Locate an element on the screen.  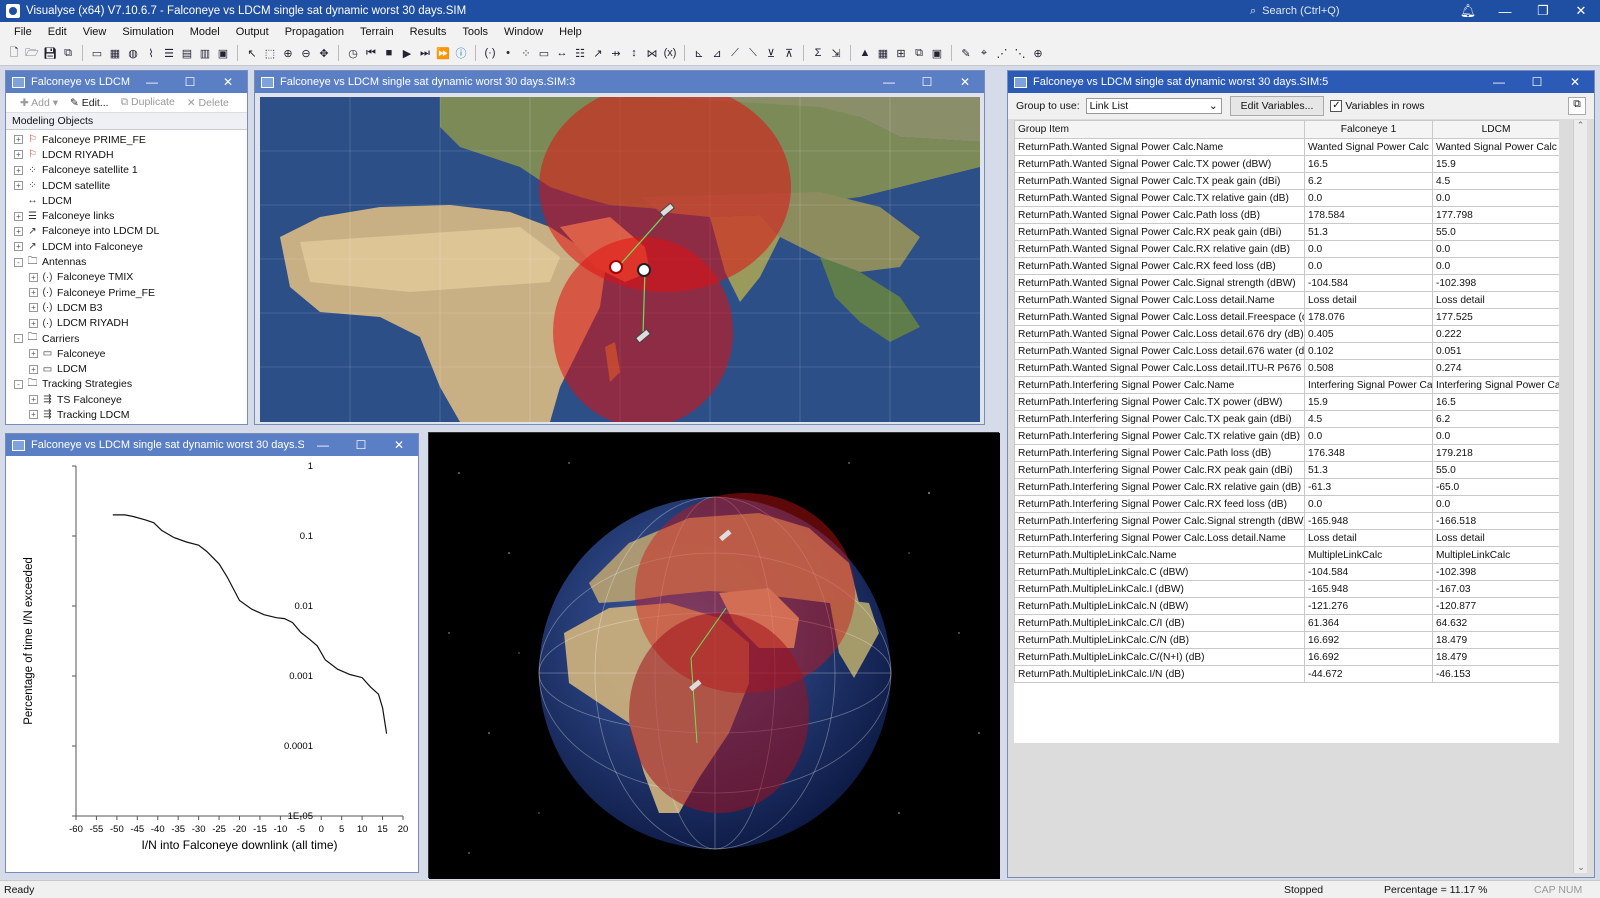
tree-item: + ⁘ Falconeye satellite 1 is located at coordinates (126, 170).